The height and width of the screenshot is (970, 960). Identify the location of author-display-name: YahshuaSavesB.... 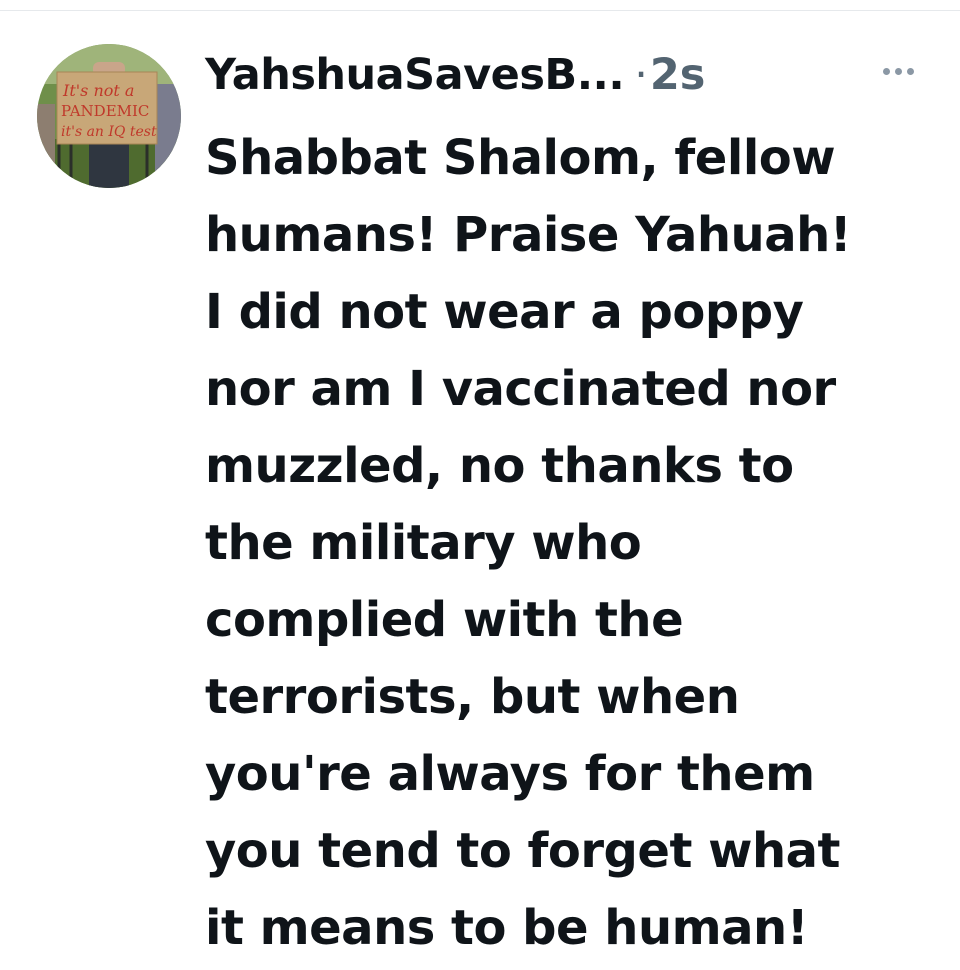
(415, 75).